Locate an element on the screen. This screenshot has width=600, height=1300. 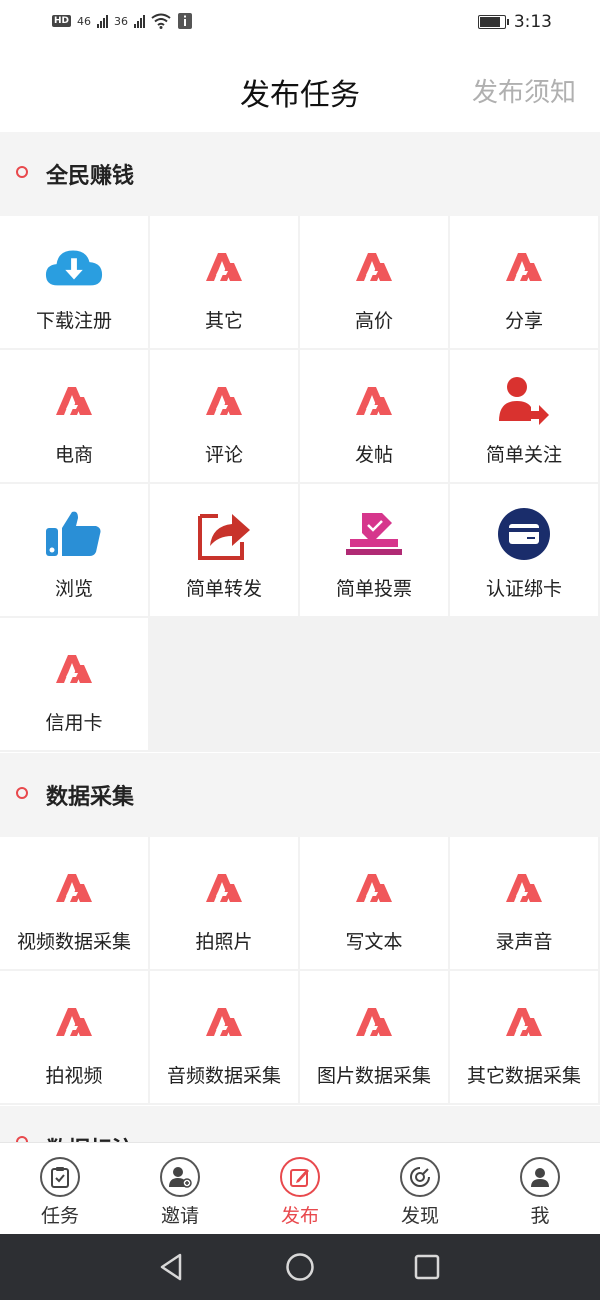
task-category-label: 拍视频 is located at coordinates (74, 1076).